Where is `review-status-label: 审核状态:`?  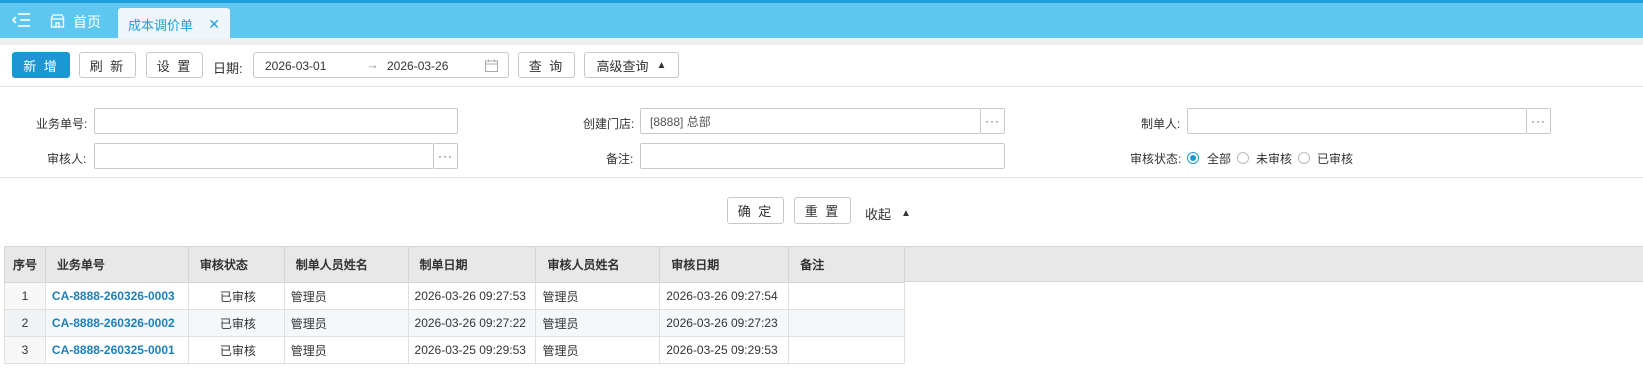
review-status-label: 审核状态: is located at coordinates (1156, 159).